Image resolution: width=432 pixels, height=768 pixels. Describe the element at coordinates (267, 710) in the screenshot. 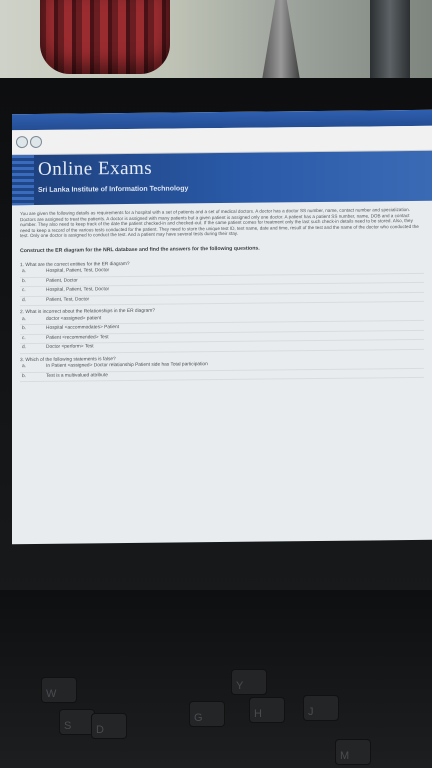

I see `keyboard-key: H` at that location.